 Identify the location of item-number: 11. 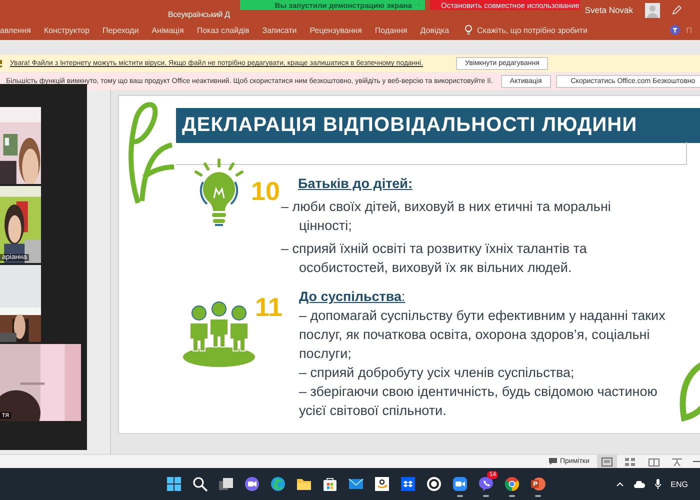
(268, 307).